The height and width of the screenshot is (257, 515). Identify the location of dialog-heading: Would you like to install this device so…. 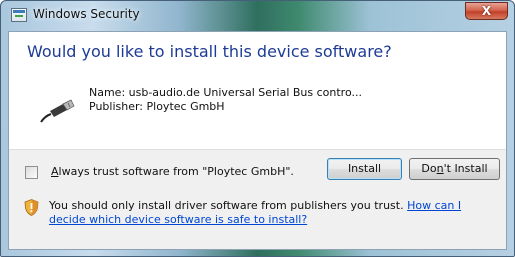
(209, 51).